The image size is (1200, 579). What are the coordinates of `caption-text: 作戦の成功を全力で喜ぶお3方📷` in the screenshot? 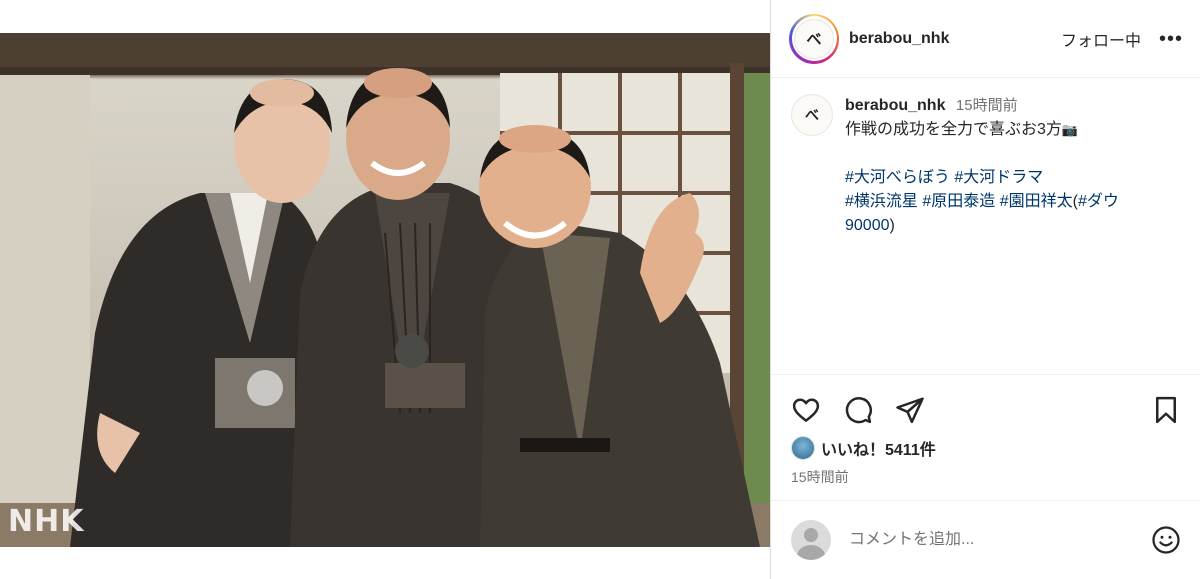 It's located at (1010, 130).